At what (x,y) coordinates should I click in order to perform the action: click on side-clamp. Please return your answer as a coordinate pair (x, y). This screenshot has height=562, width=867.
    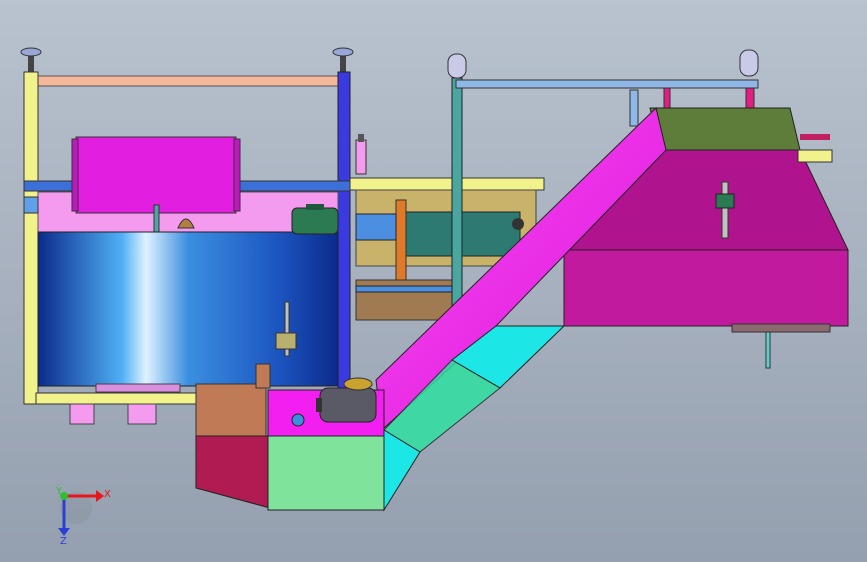
    Looking at the image, I should click on (31, 205).